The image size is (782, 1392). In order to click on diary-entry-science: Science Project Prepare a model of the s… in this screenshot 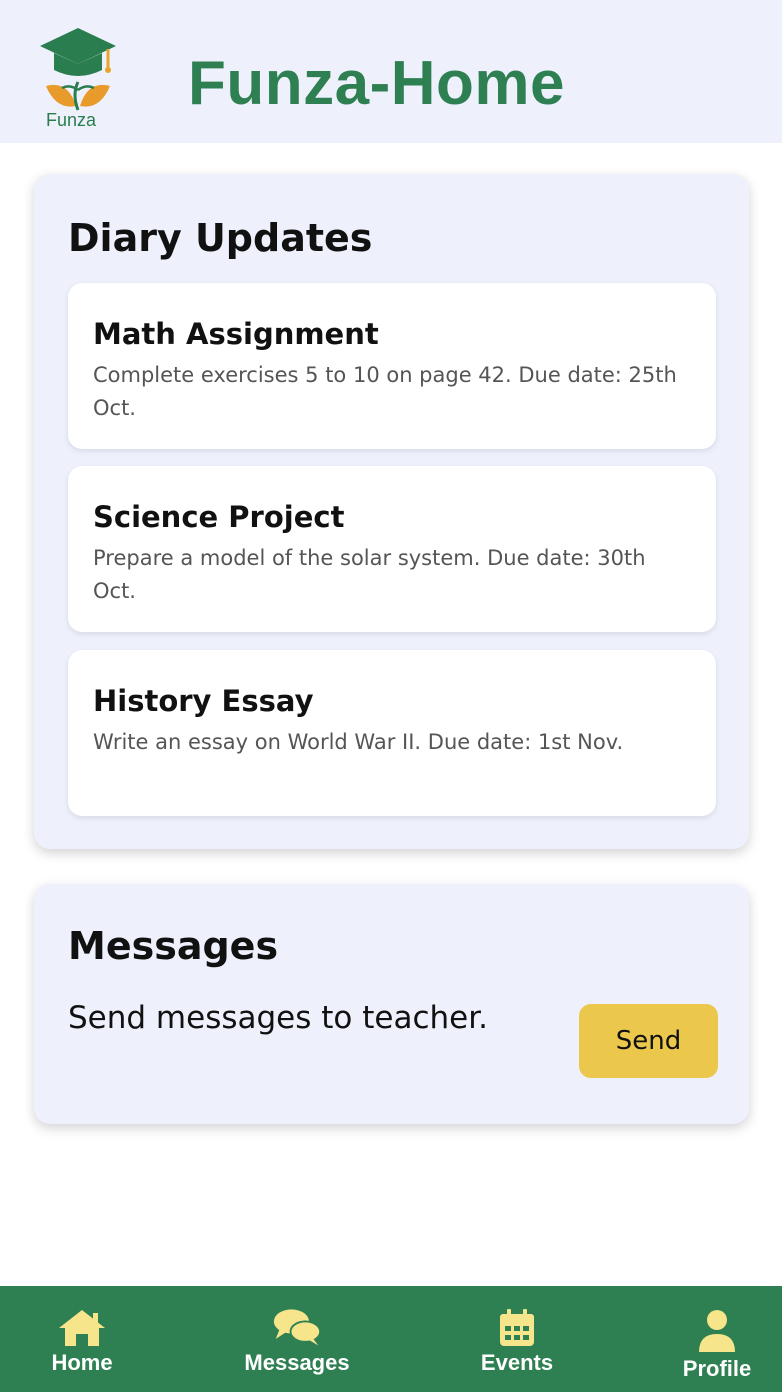, I will do `click(392, 549)`.